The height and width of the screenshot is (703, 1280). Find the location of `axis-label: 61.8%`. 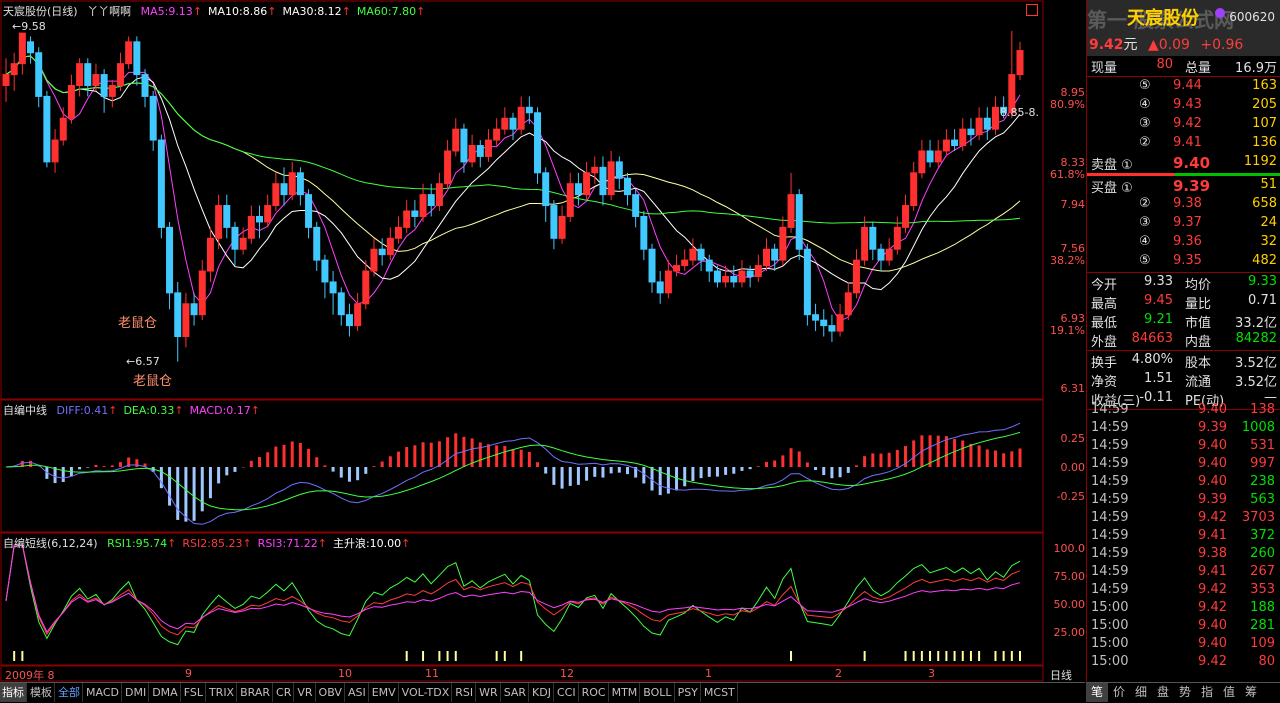

axis-label: 61.8% is located at coordinates (1067, 174).